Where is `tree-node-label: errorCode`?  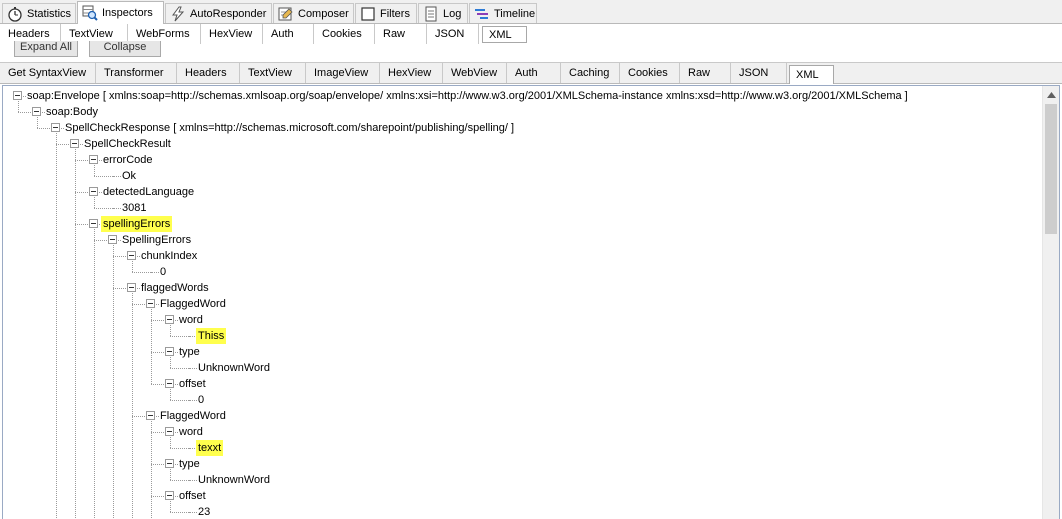
tree-node-label: errorCode is located at coordinates (128, 160).